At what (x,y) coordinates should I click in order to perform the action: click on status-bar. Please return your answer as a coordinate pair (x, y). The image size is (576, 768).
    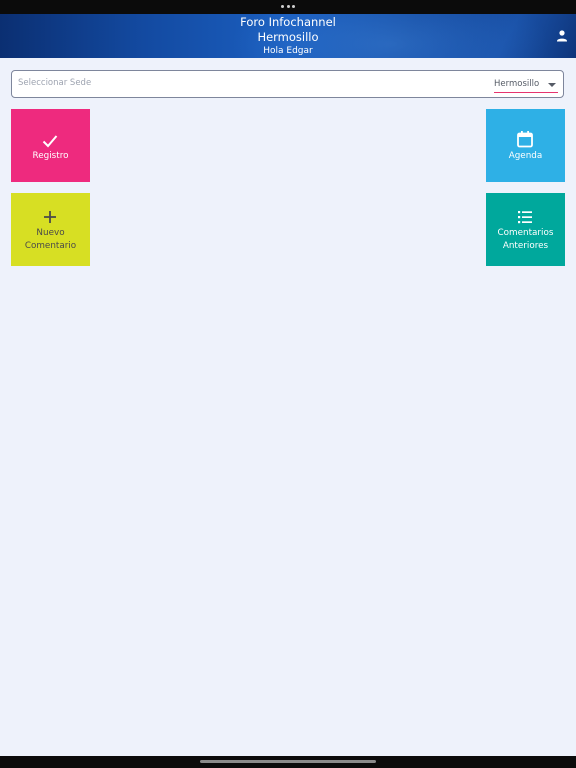
    Looking at the image, I should click on (288, 7).